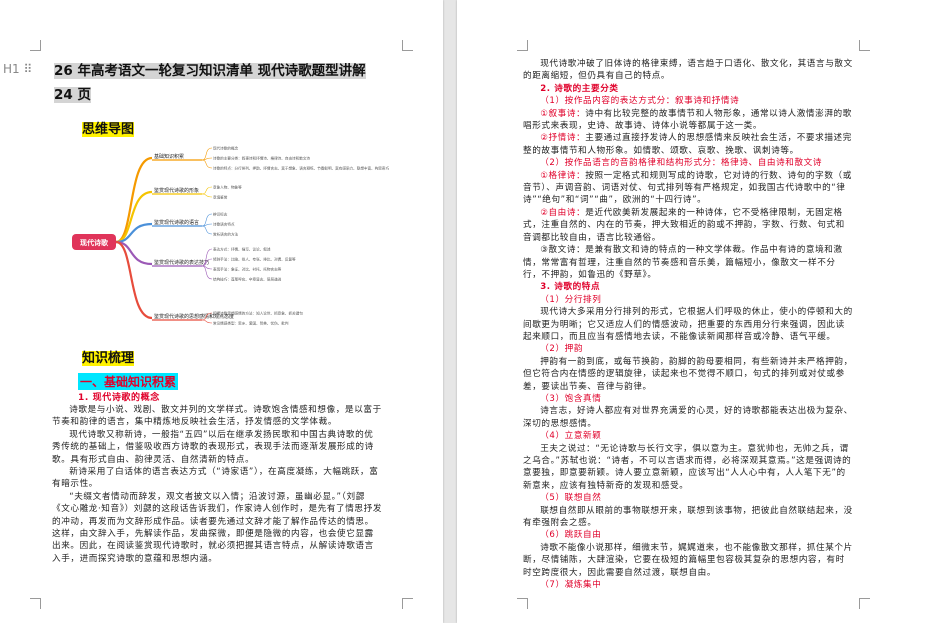  Describe the element at coordinates (570, 287) in the screenshot. I see `subheading-features: 3. 诗歌的特点` at that location.